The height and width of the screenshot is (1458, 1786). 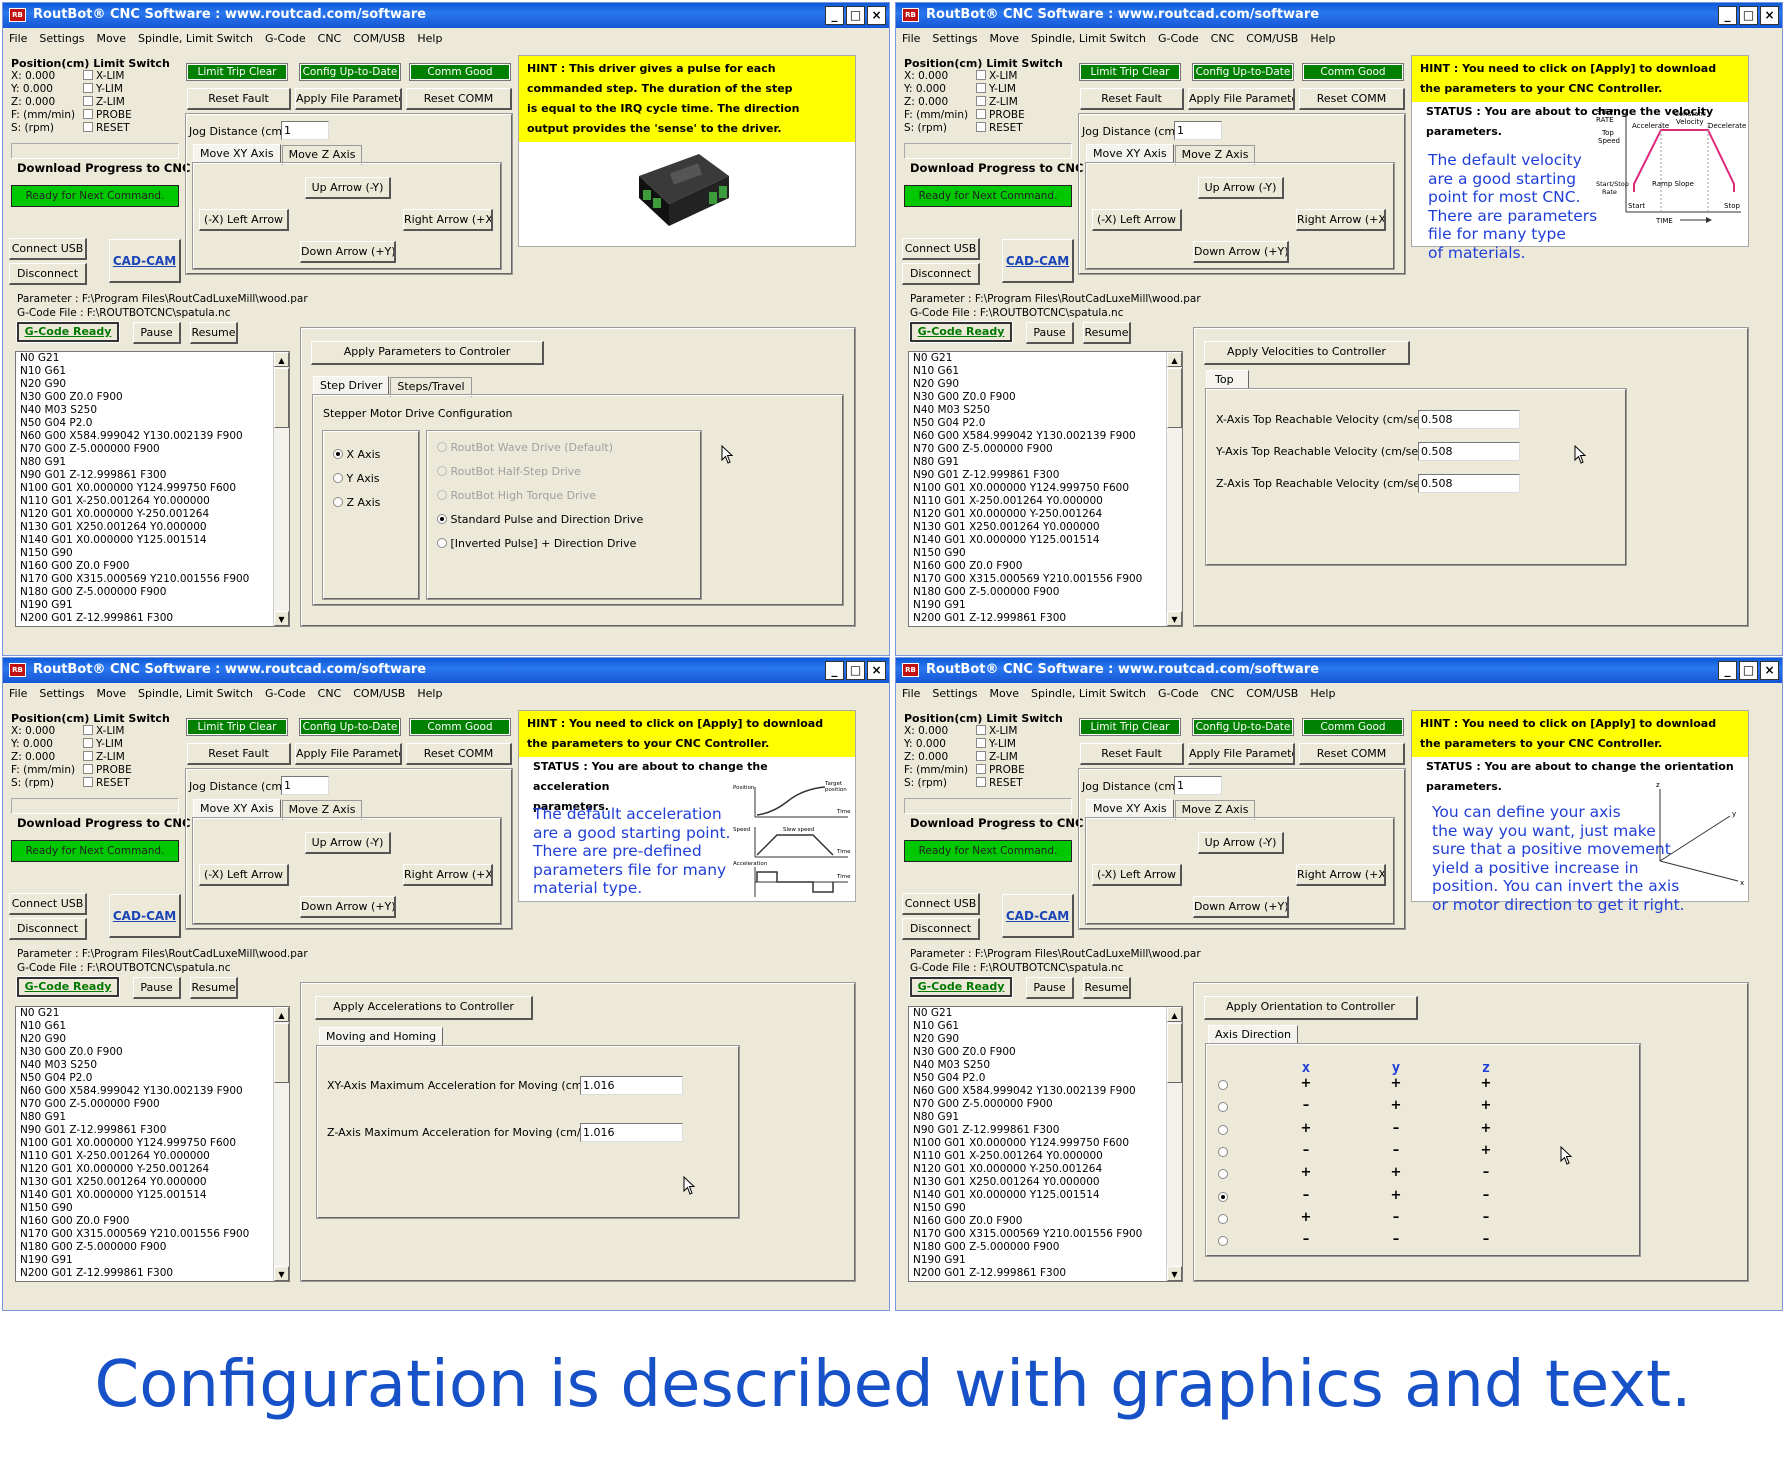 I want to click on drive-type-radio: Standard Pulse and Direction Drive, so click(x=540, y=519).